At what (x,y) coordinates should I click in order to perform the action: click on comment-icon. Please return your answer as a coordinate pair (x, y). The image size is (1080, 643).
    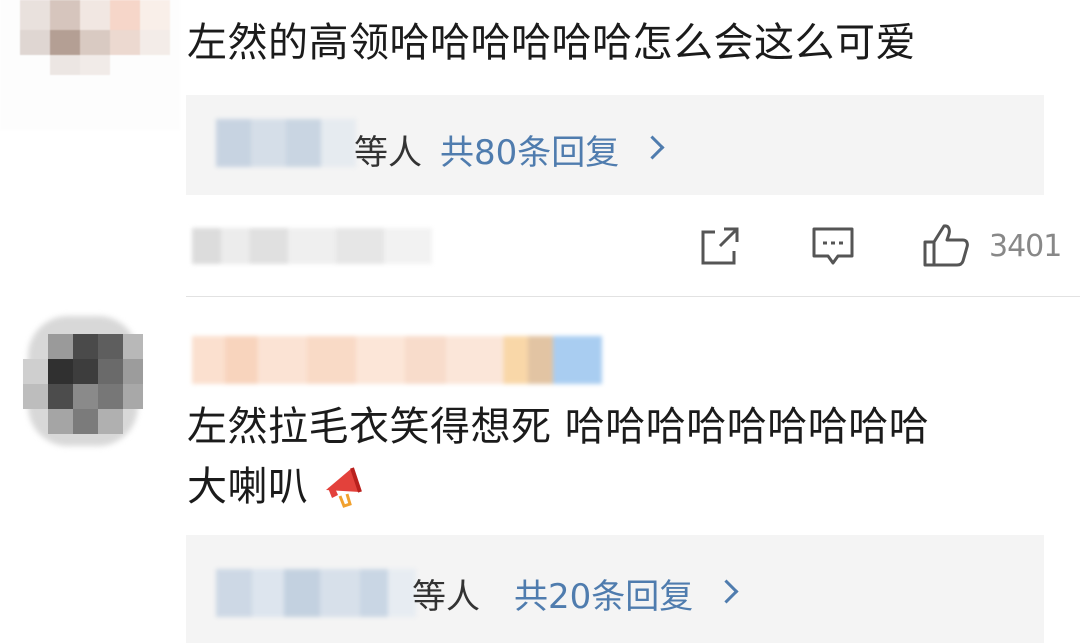
    Looking at the image, I should click on (833, 249).